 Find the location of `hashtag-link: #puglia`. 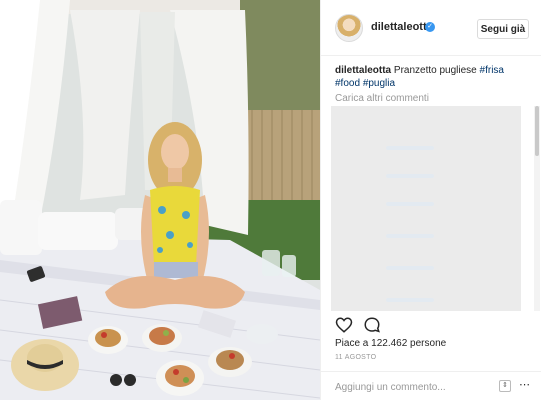

hashtag-link: #puglia is located at coordinates (379, 83).